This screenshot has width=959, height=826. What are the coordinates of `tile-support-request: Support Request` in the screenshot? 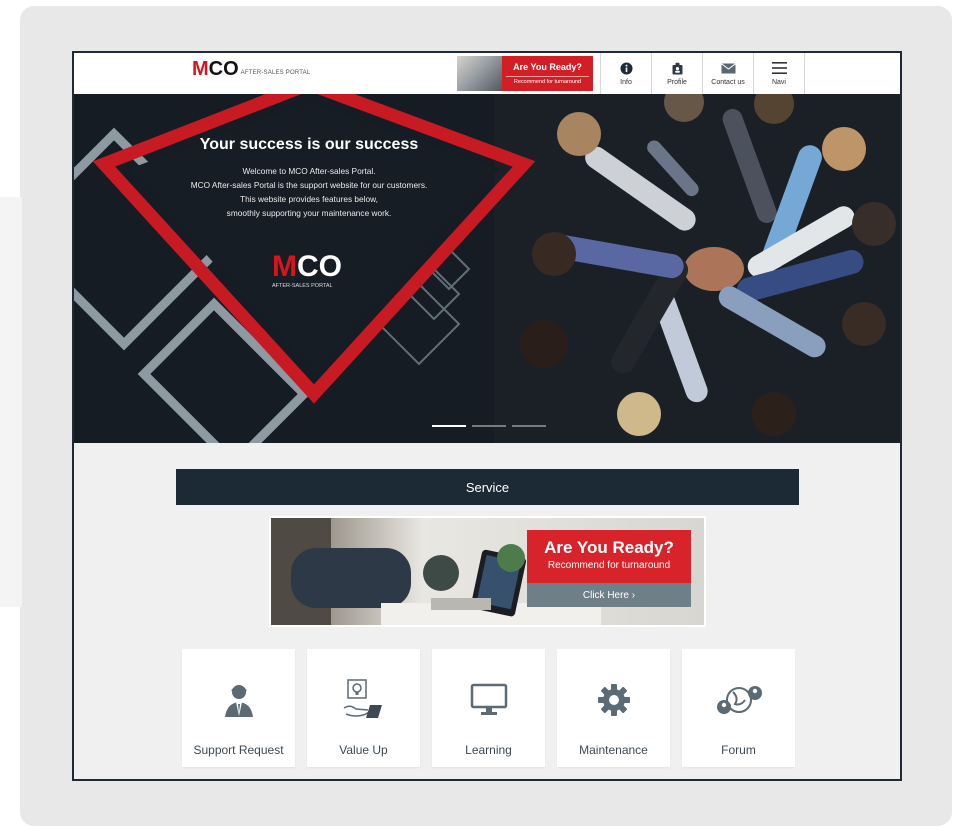 It's located at (238, 708).